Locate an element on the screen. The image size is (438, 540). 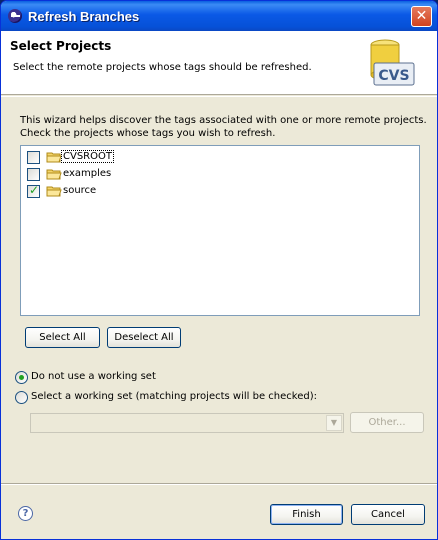
eclipse-icon is located at coordinates (15, 16).